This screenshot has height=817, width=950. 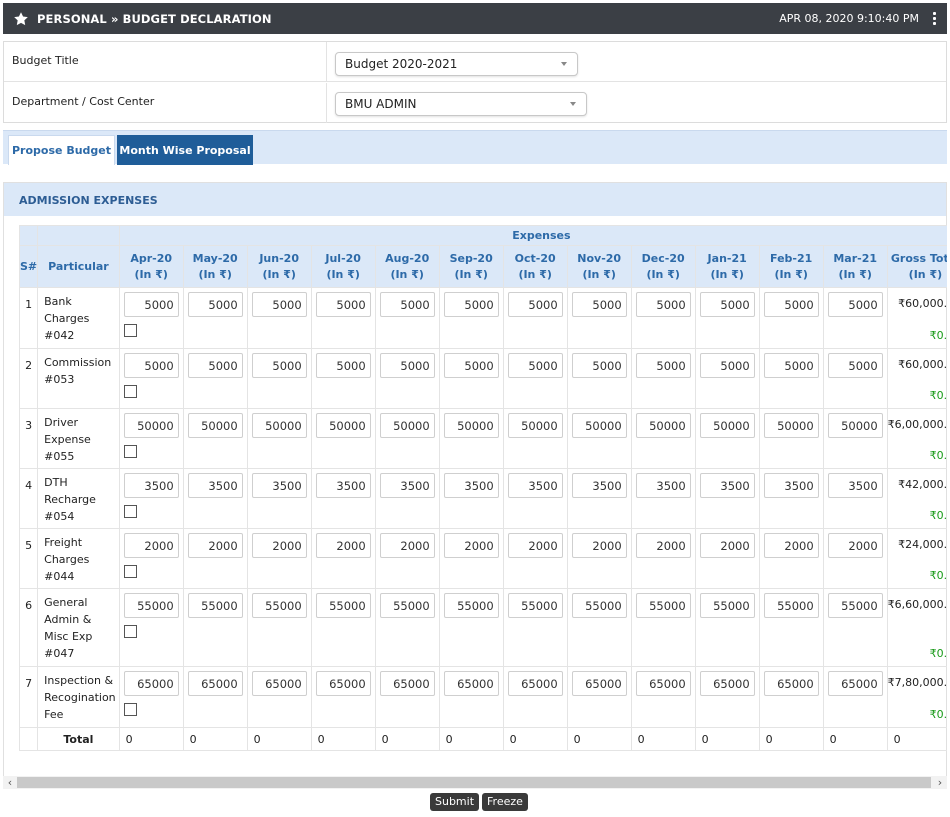 I want to click on scroll-right-icon: ›, so click(x=940, y=782).